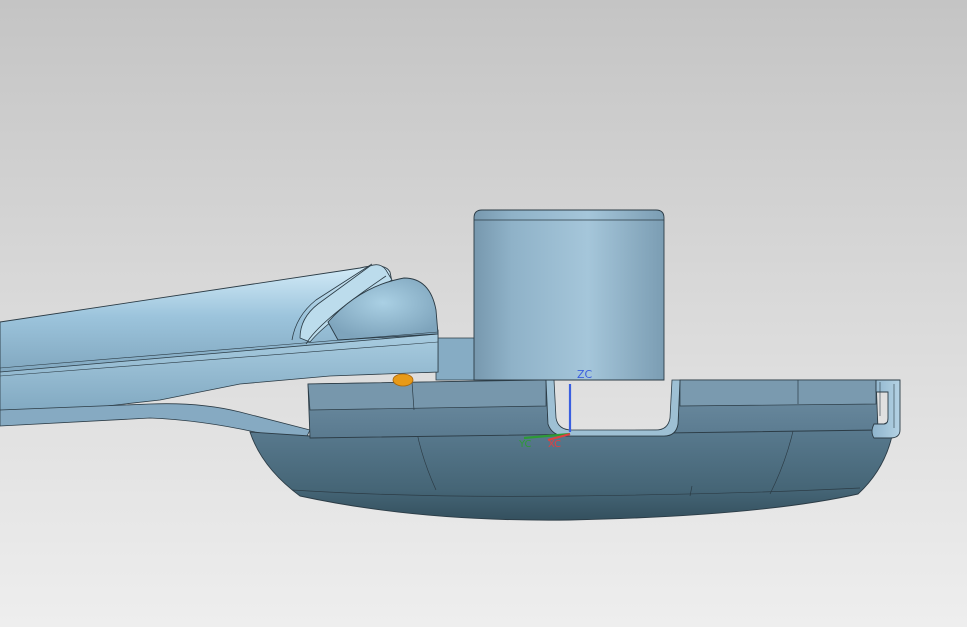 This screenshot has height=627, width=967. I want to click on triad-y-label: YC, so click(525, 444).